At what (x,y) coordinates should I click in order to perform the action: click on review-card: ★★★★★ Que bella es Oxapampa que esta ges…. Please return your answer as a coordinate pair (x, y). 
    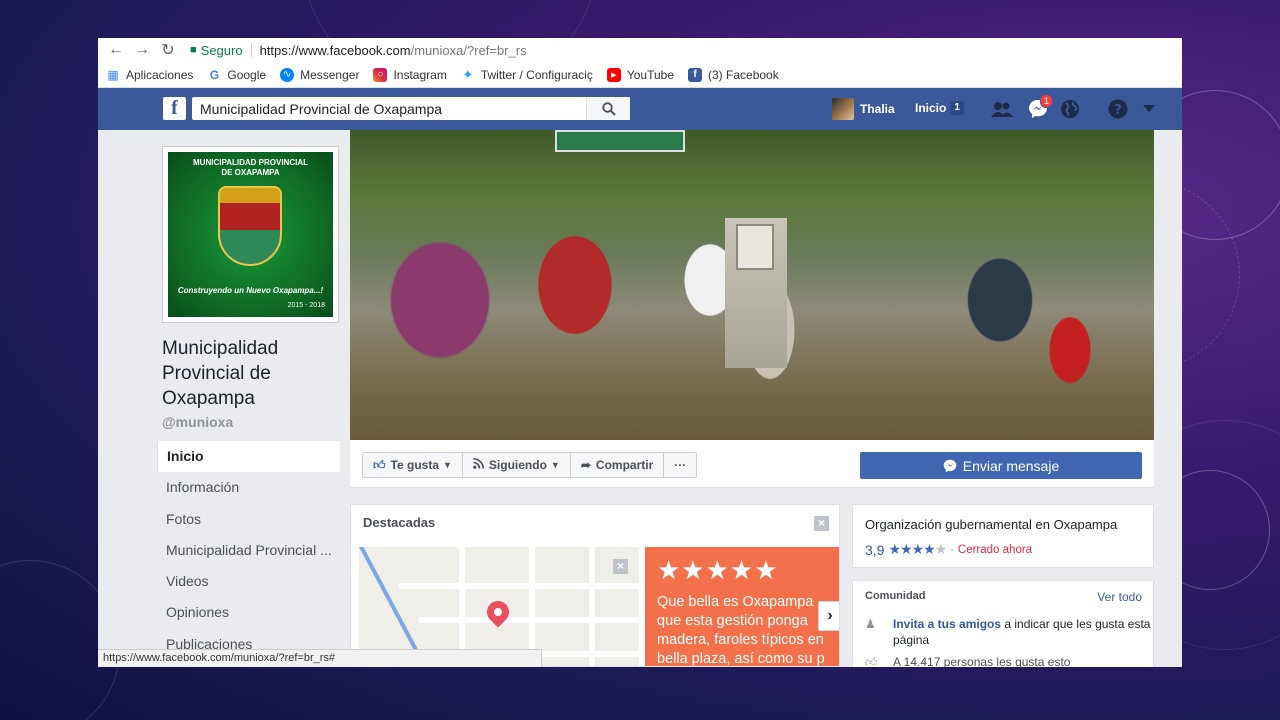
    Looking at the image, I should click on (742, 606).